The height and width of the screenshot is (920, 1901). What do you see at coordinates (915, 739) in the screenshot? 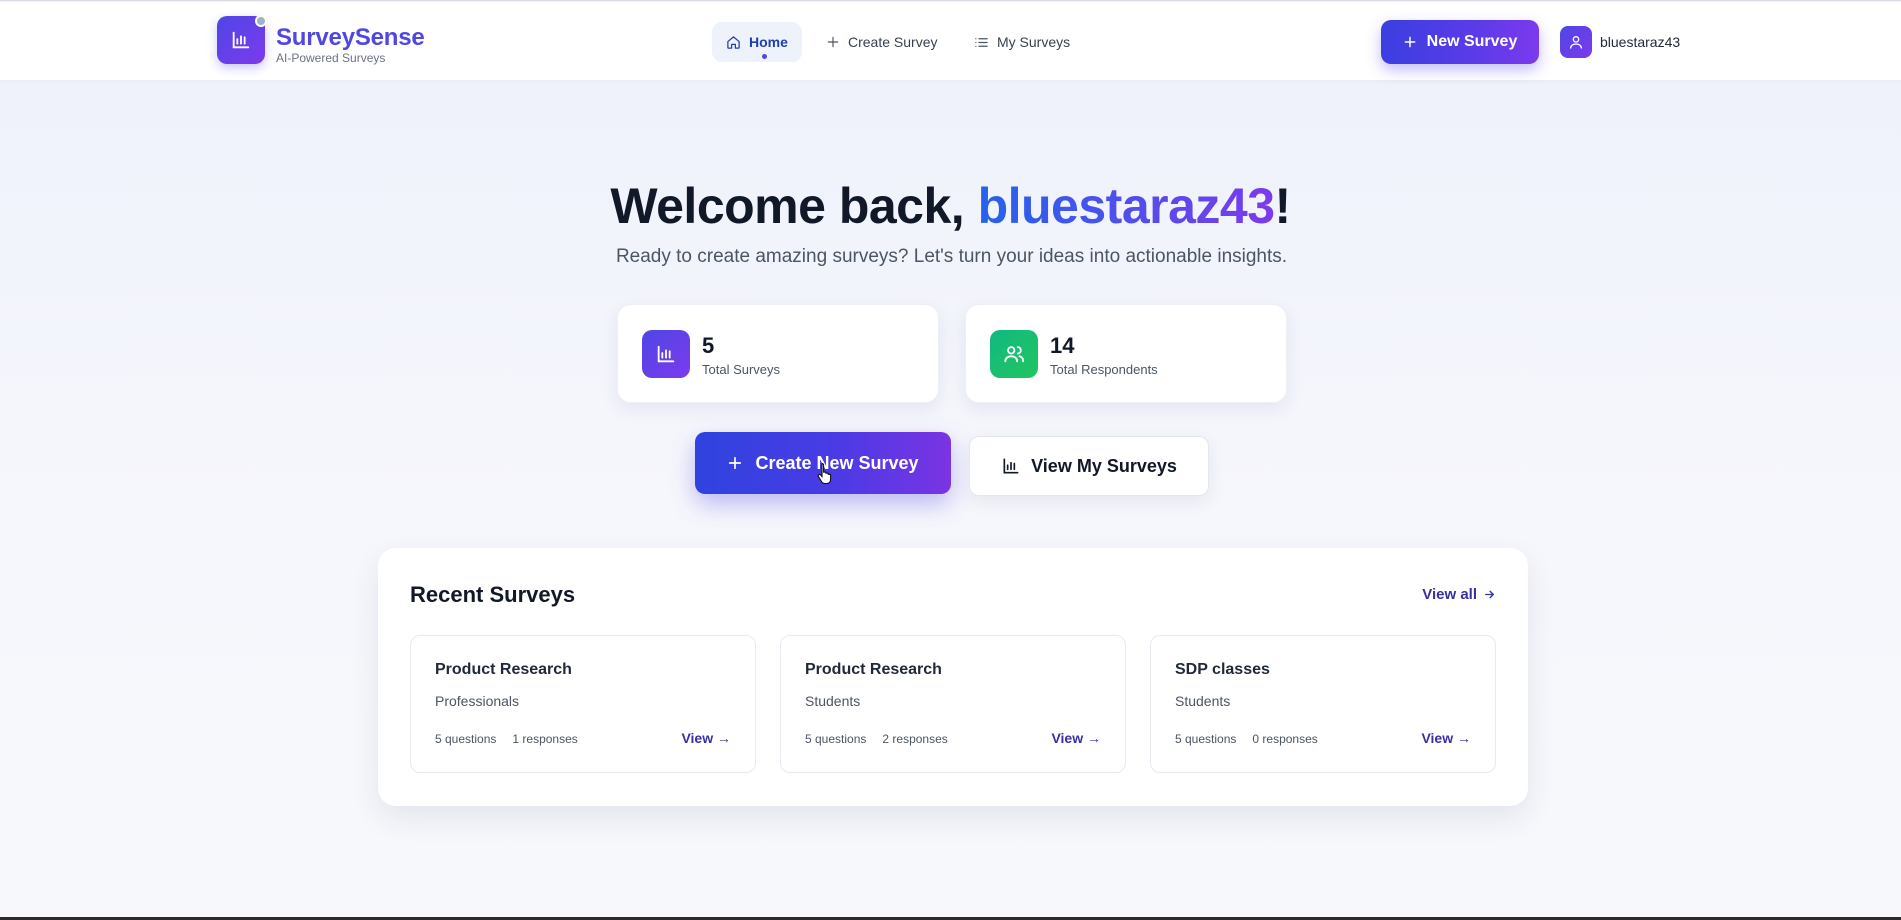
I see `survey-response-count: 2 responses` at bounding box center [915, 739].